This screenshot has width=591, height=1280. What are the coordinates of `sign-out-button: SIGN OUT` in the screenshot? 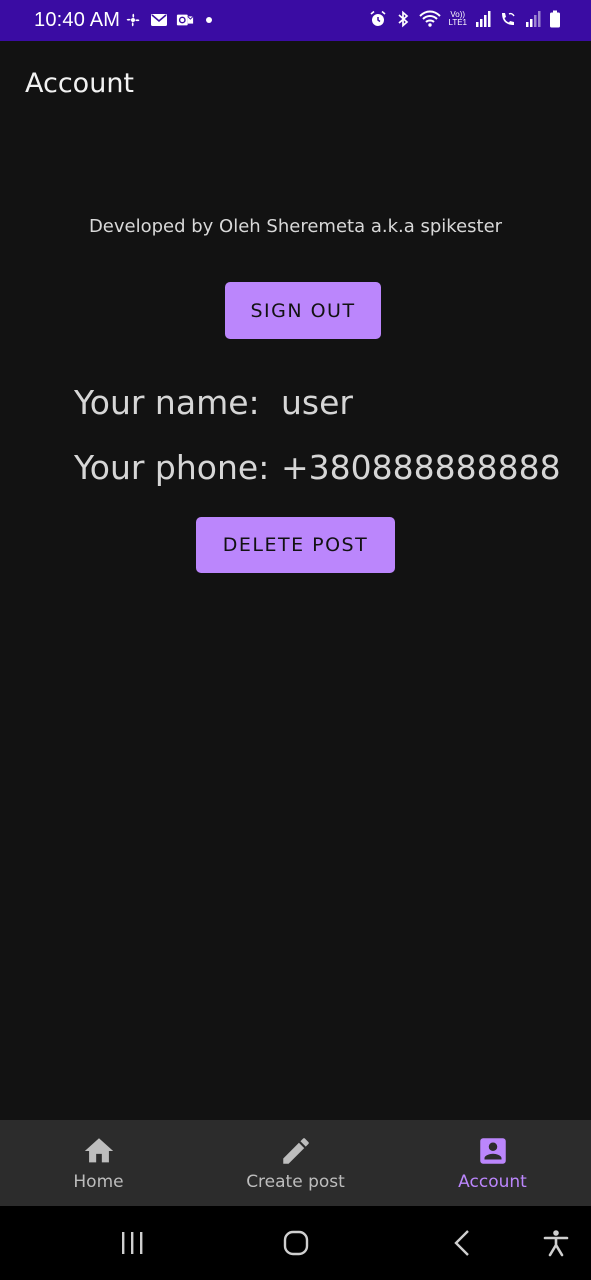 It's located at (303, 310).